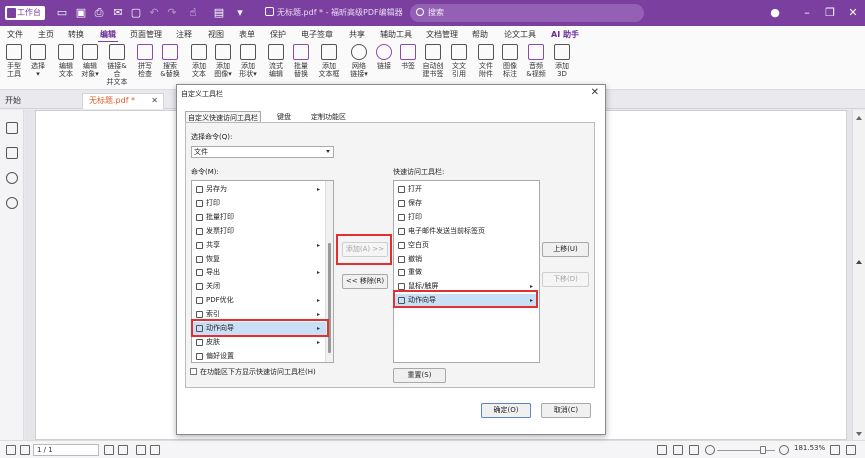  Describe the element at coordinates (466, 203) in the screenshot. I see `list-item: 保存` at that location.